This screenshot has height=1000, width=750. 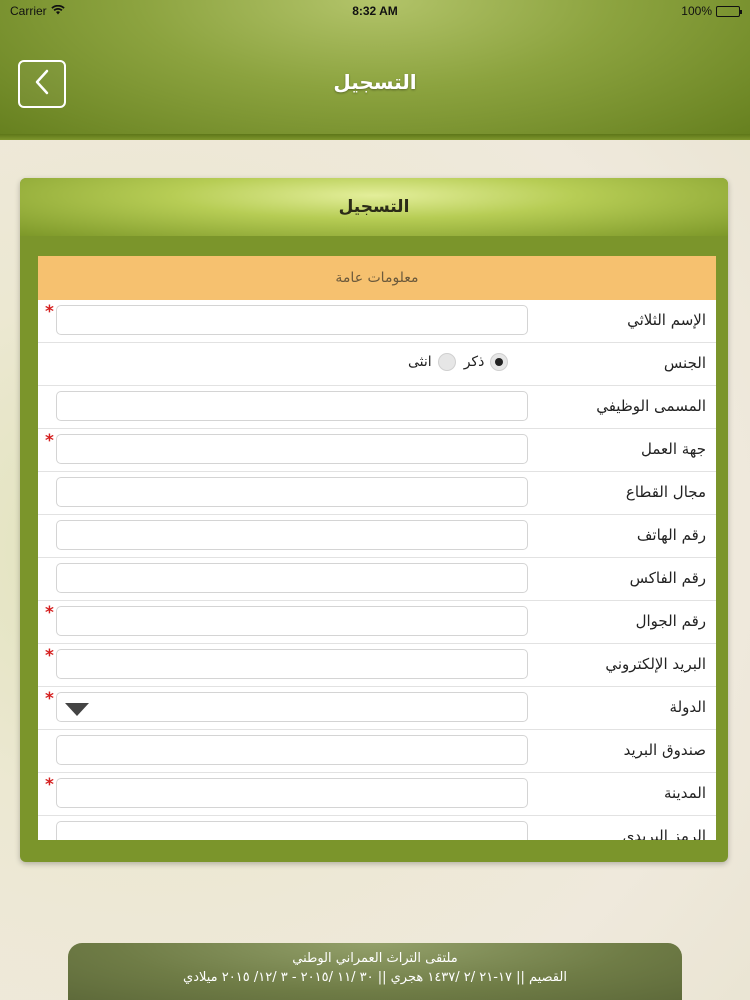 I want to click on radio-option: ذكر, so click(x=486, y=362).